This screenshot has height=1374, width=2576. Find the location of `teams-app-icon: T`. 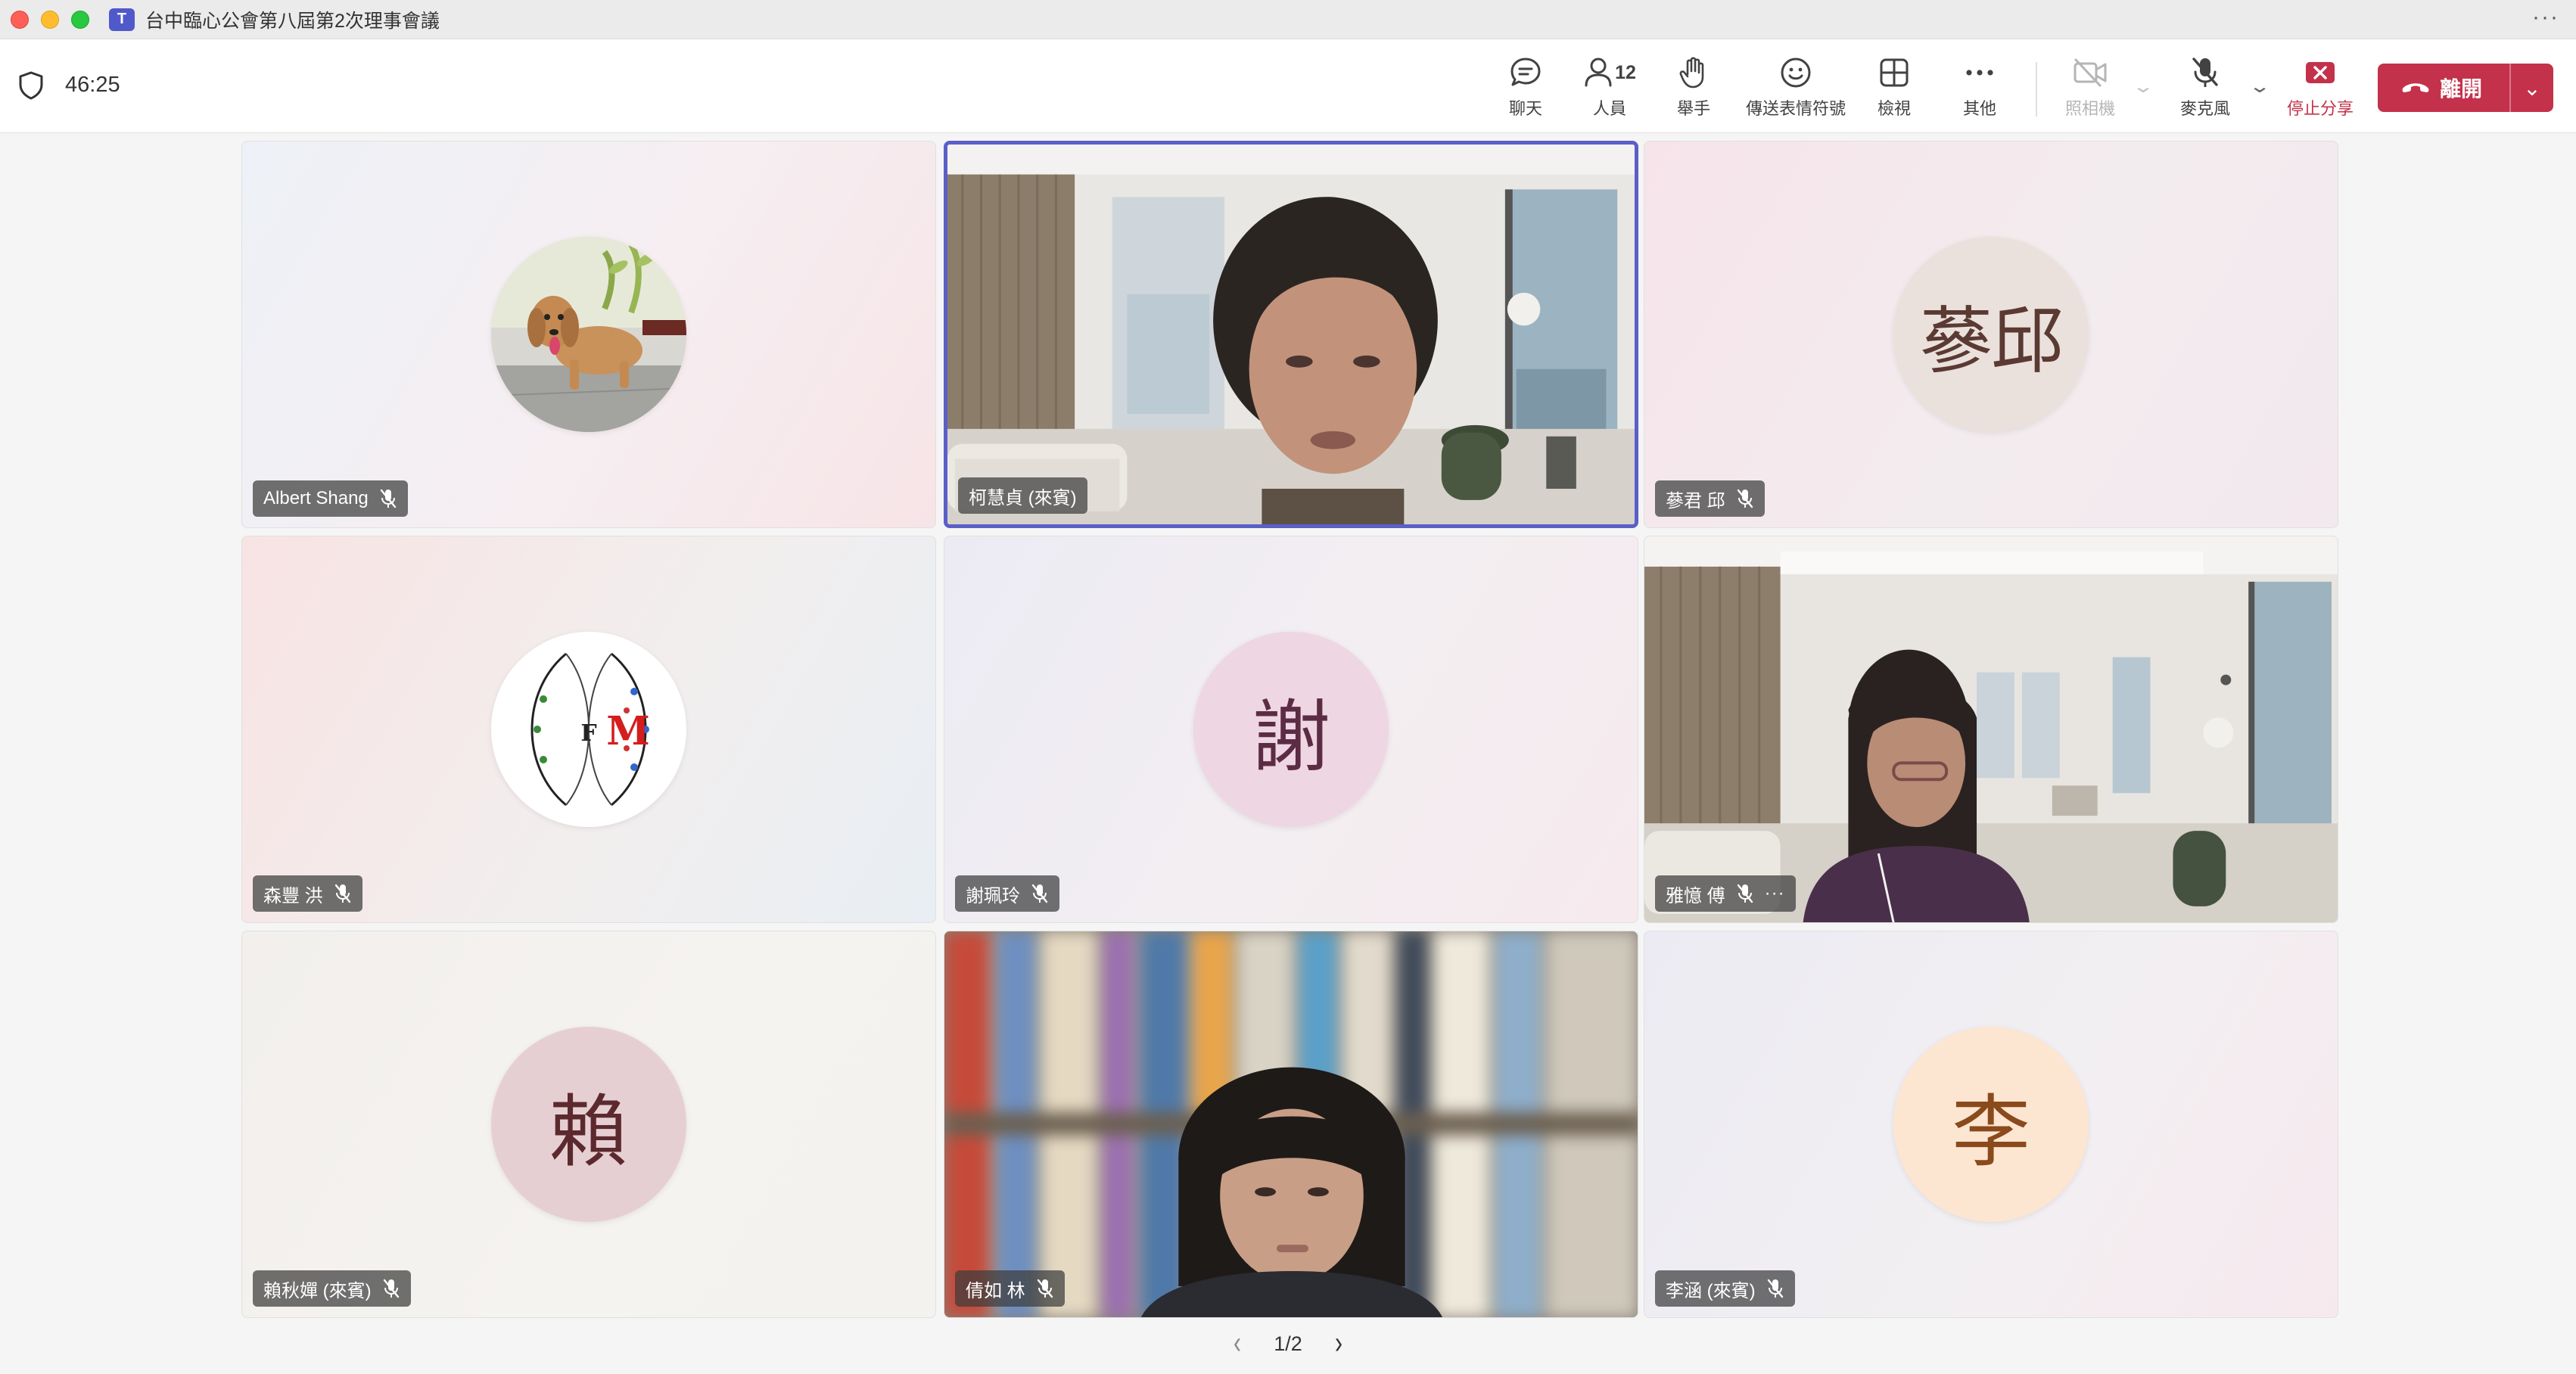

teams-app-icon: T is located at coordinates (122, 20).